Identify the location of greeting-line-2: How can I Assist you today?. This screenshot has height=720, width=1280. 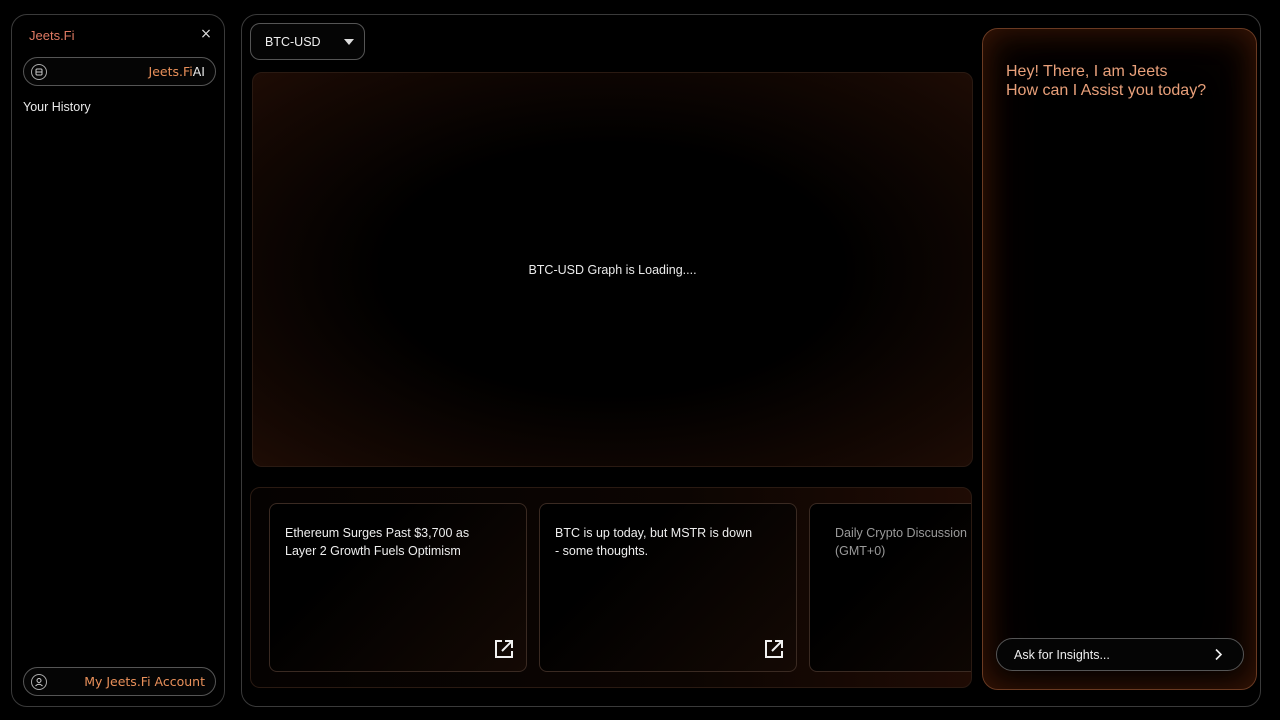
(1106, 90).